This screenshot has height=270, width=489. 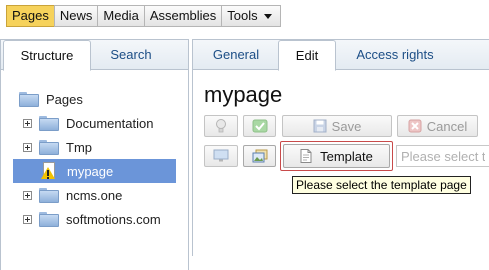 What do you see at coordinates (76, 16) in the screenshot?
I see `menu-news: News` at bounding box center [76, 16].